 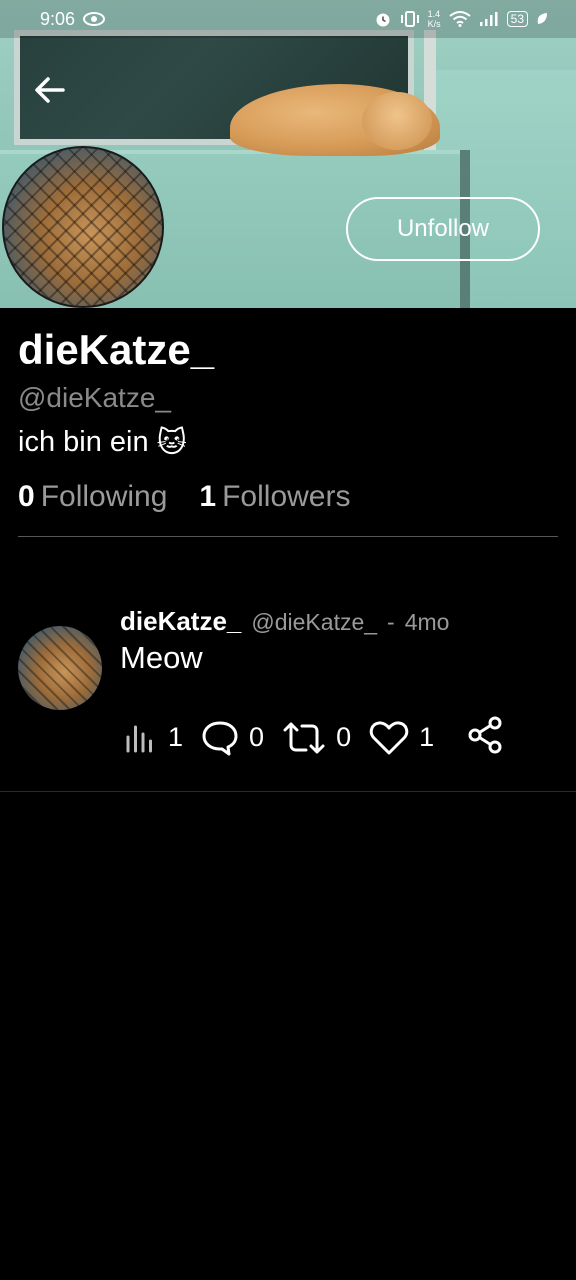 What do you see at coordinates (434, 19) in the screenshot?
I see `net-speed: 1.4 K/s` at bounding box center [434, 19].